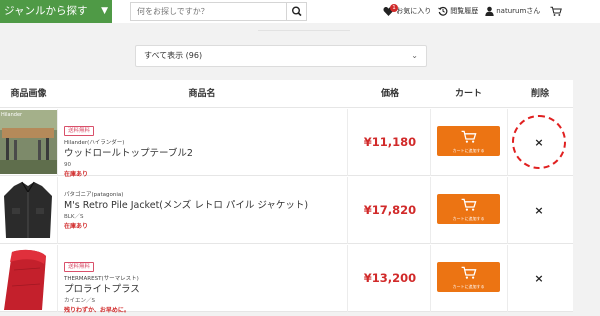  Describe the element at coordinates (202, 94) in the screenshot. I see `header-name: 商品名` at that location.